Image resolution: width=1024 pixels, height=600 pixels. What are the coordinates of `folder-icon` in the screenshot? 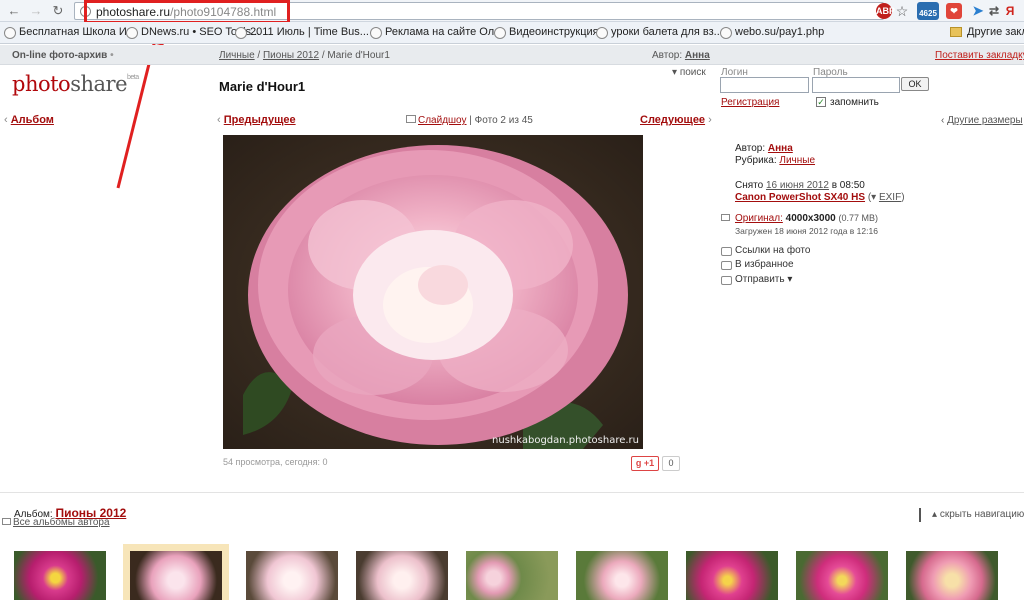 It's located at (956, 32).